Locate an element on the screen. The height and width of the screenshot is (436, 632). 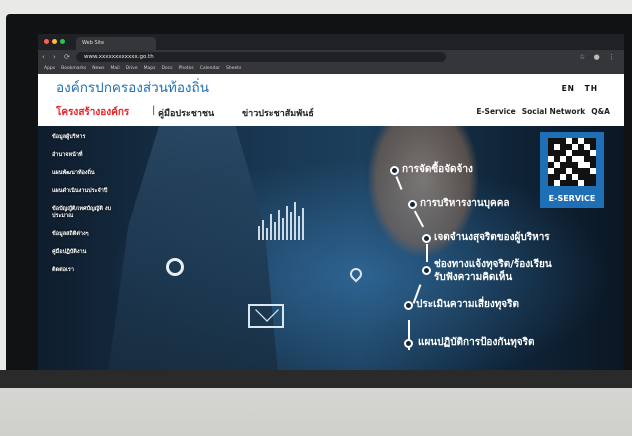
service-procurement-link: การจัดซื้อจัดจ้าง is located at coordinates (437, 170).